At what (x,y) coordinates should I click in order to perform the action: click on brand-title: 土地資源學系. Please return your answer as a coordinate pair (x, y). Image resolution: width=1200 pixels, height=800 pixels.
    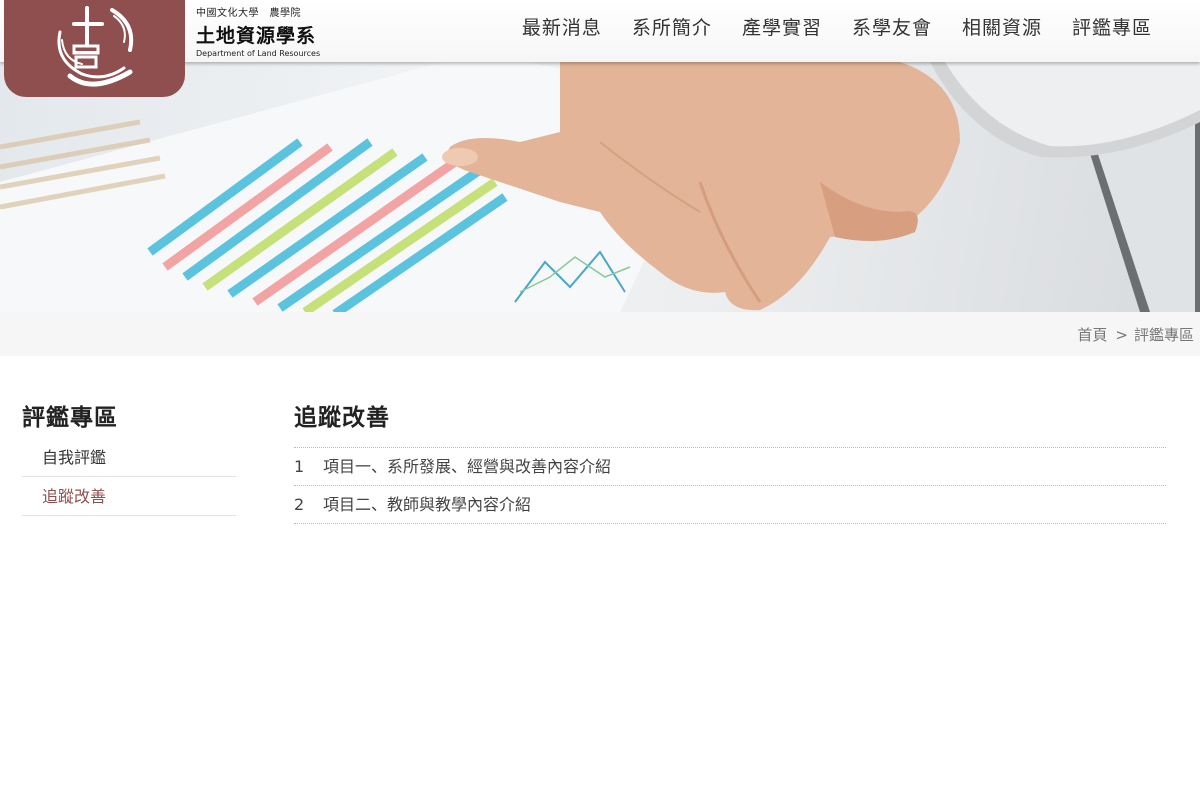
    Looking at the image, I should click on (256, 36).